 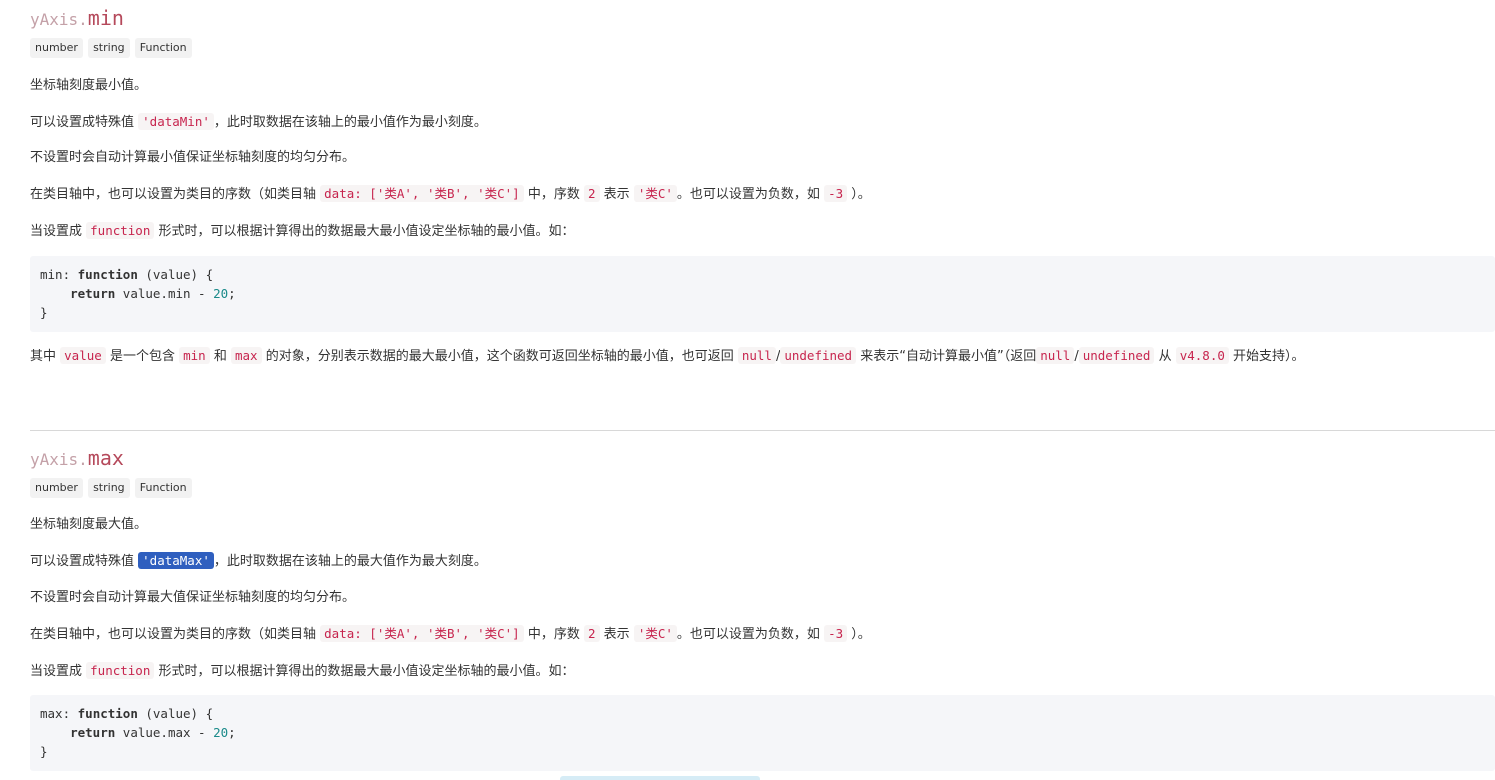 I want to click on description-paragraph: 可以设置成特殊值 'dataMax' ，此时取数据在该轴上的最大值作为最大刻度。, so click(x=258, y=561).